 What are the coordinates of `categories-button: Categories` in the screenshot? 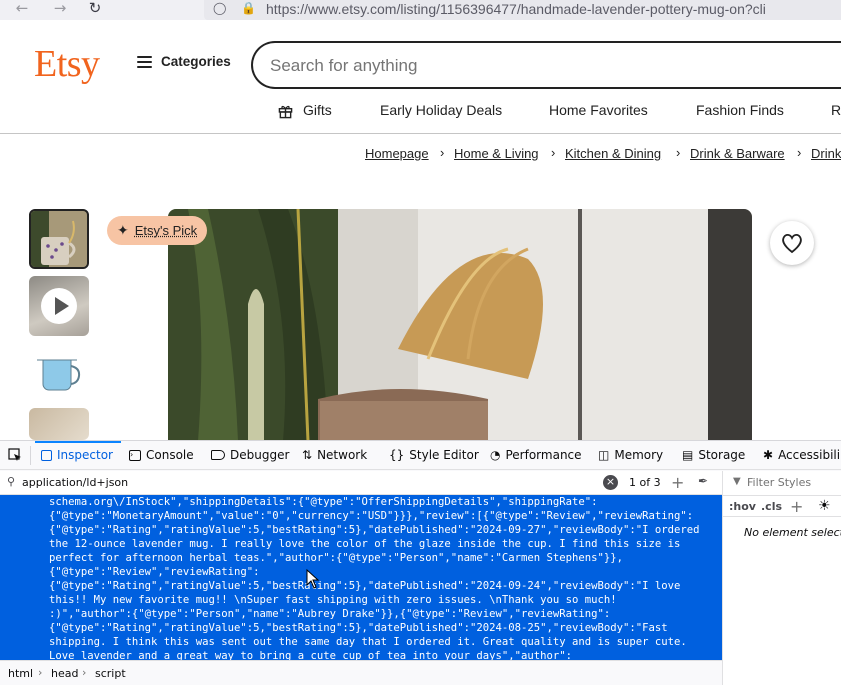 It's located at (184, 61).